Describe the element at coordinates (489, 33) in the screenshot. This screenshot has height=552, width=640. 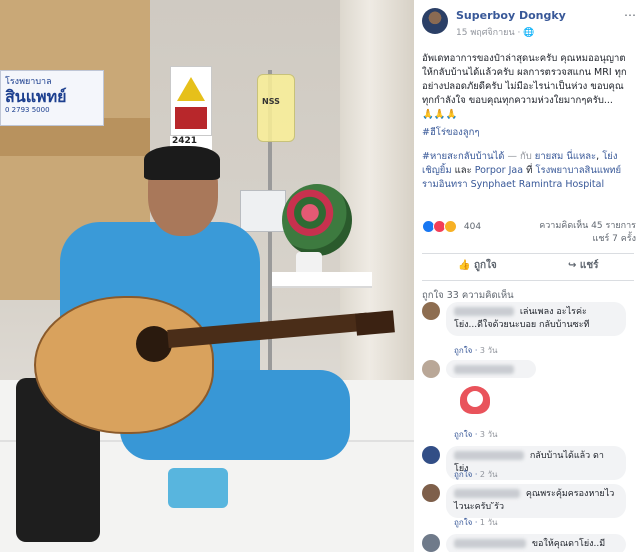
I see `post-date: 15 พฤศจิกายน ·` at that location.